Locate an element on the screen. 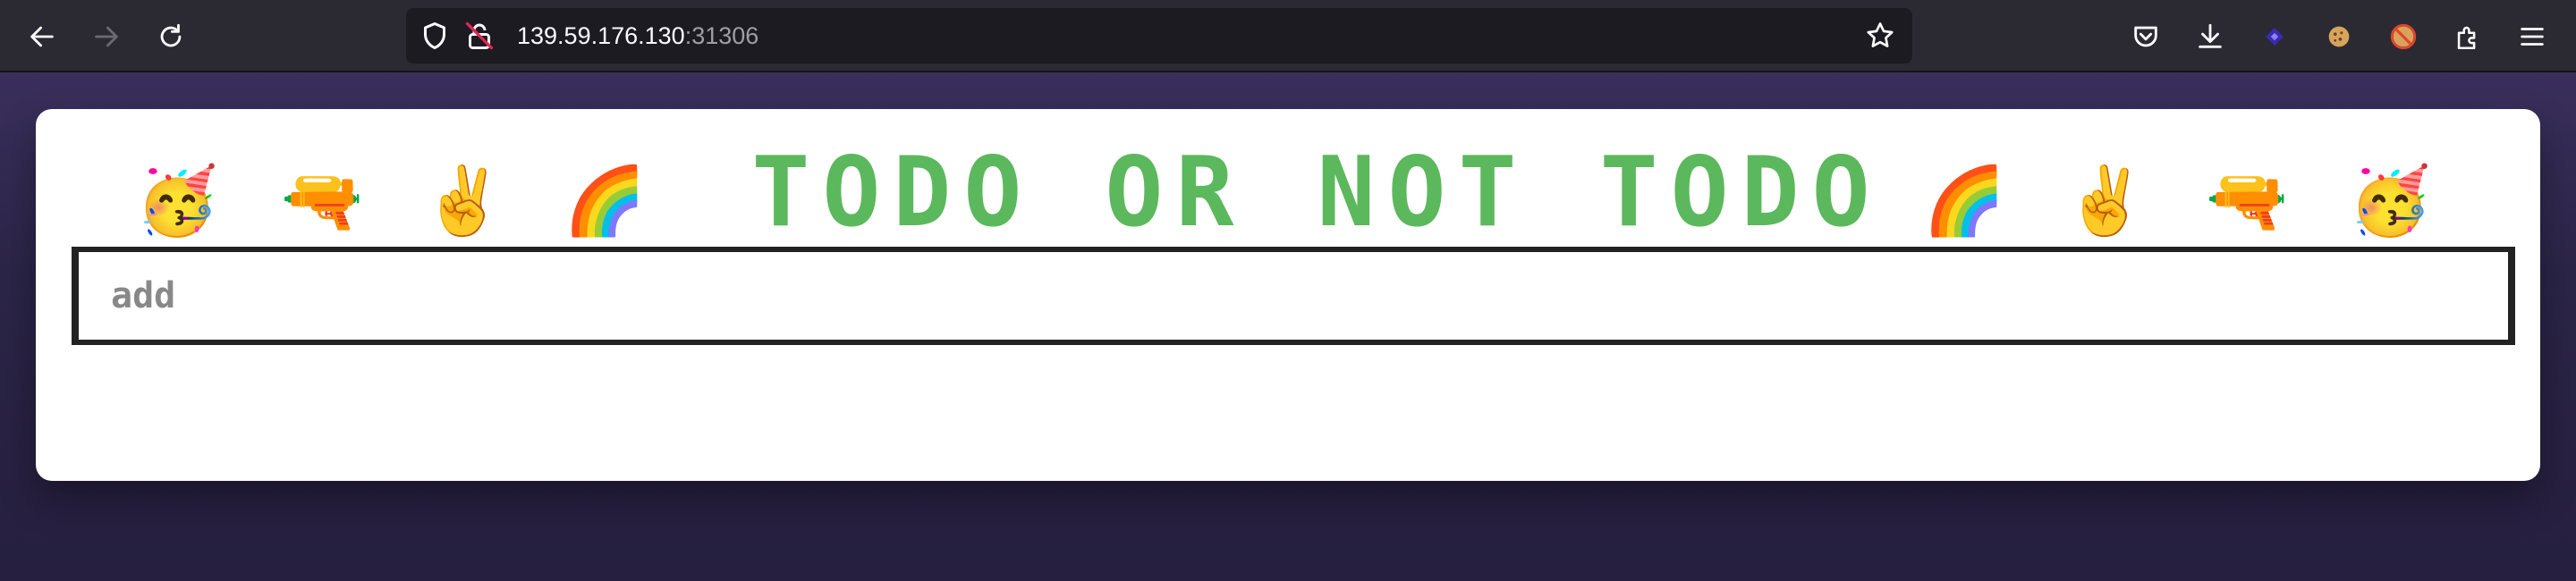  forward-button is located at coordinates (106, 37).